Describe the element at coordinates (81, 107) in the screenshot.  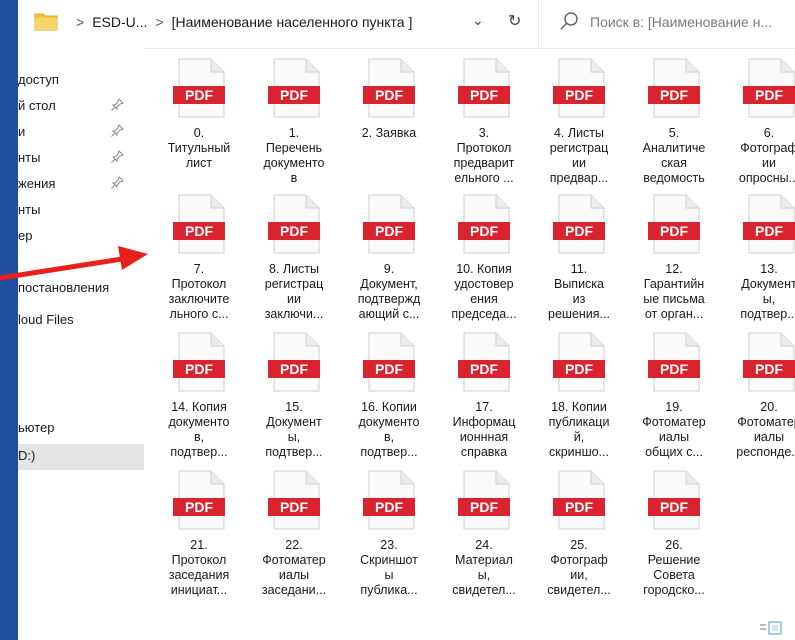
I see `nav-item: й стол` at that location.